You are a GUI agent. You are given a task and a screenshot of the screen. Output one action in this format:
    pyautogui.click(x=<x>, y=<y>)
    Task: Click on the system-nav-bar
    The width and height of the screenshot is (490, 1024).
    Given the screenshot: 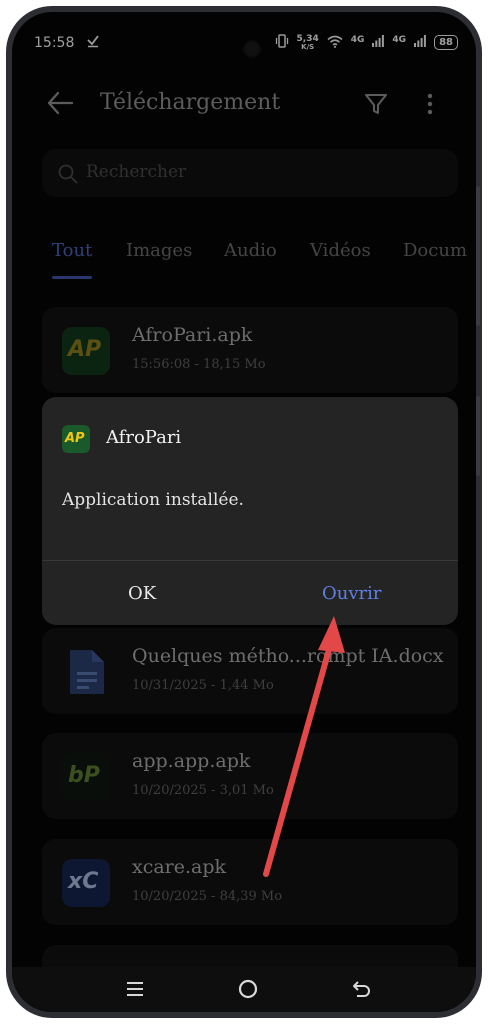 What is the action you would take?
    pyautogui.click(x=244, y=989)
    